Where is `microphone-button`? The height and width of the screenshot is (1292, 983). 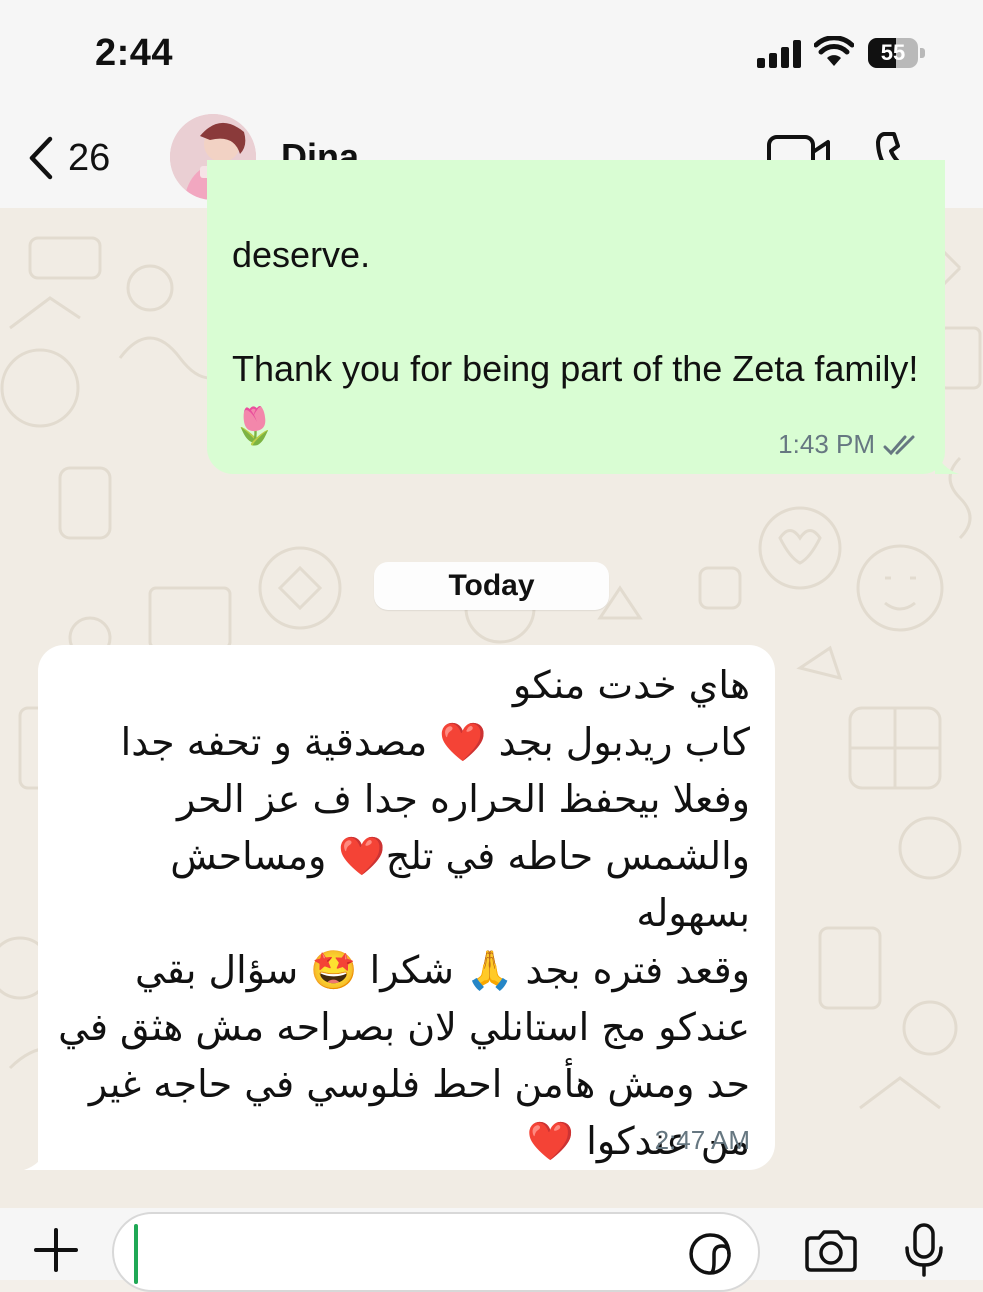
microphone-button is located at coordinates (924, 1252).